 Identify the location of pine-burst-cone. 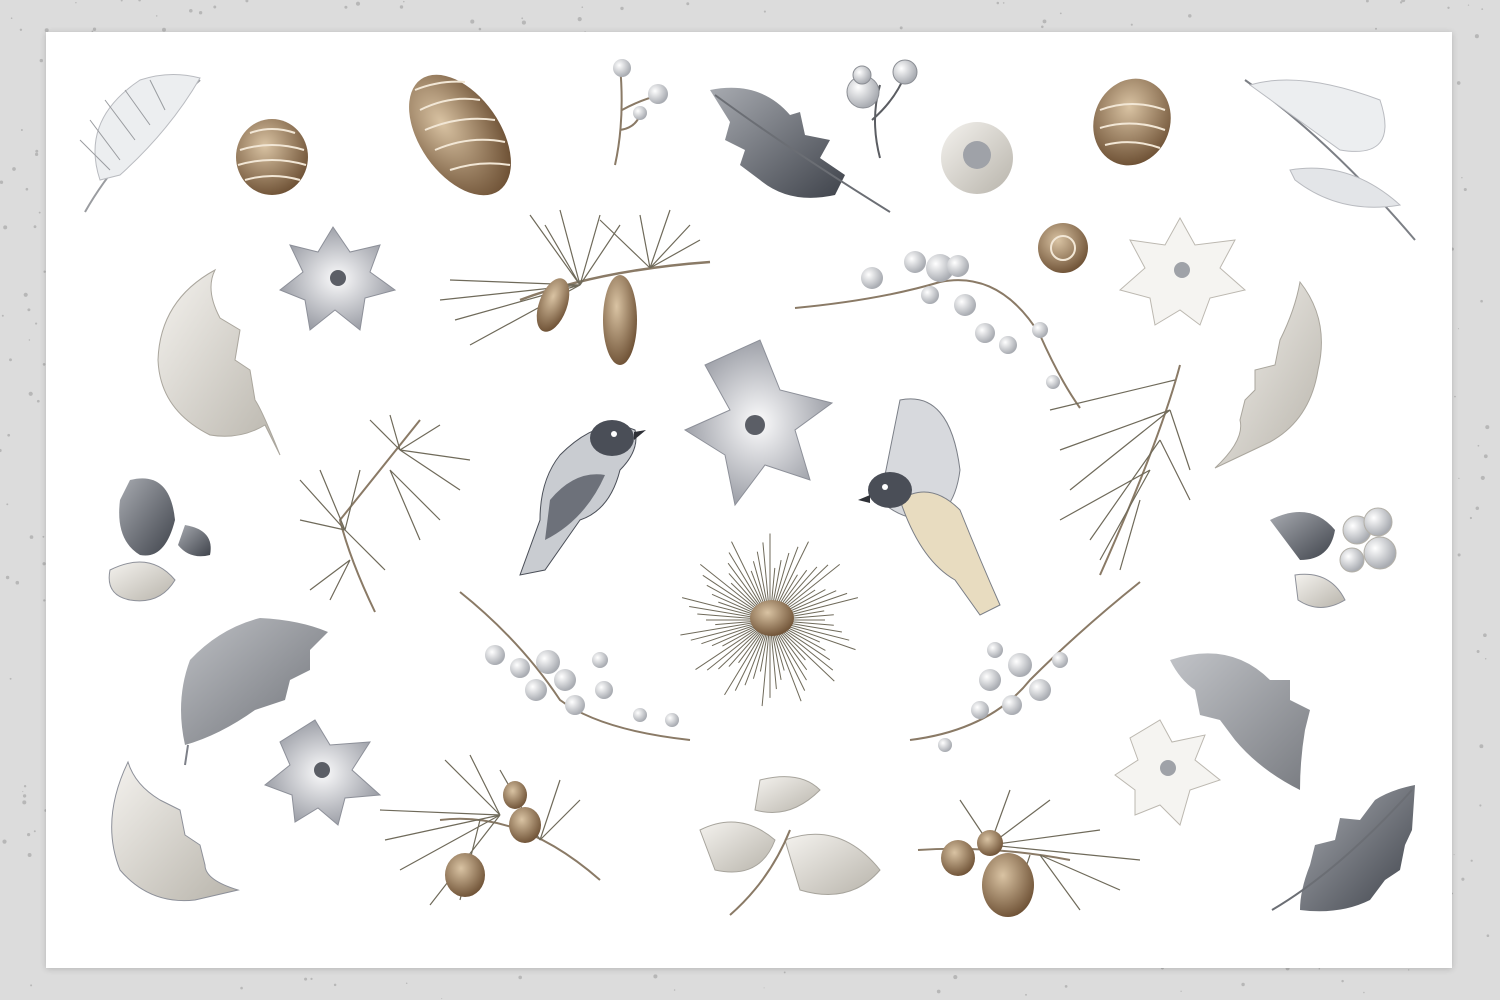
(772, 618).